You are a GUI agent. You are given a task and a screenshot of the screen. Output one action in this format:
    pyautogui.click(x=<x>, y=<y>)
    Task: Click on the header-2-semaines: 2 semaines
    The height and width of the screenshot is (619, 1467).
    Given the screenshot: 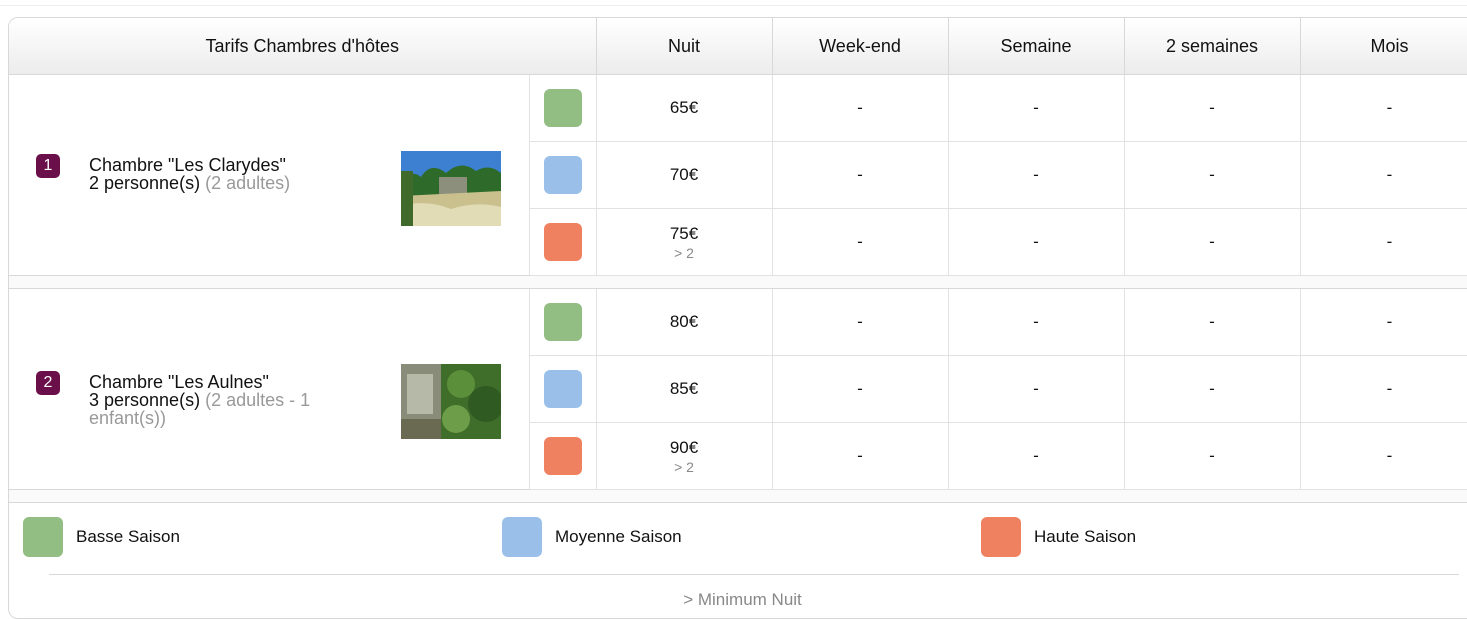 What is the action you would take?
    pyautogui.click(x=1212, y=46)
    